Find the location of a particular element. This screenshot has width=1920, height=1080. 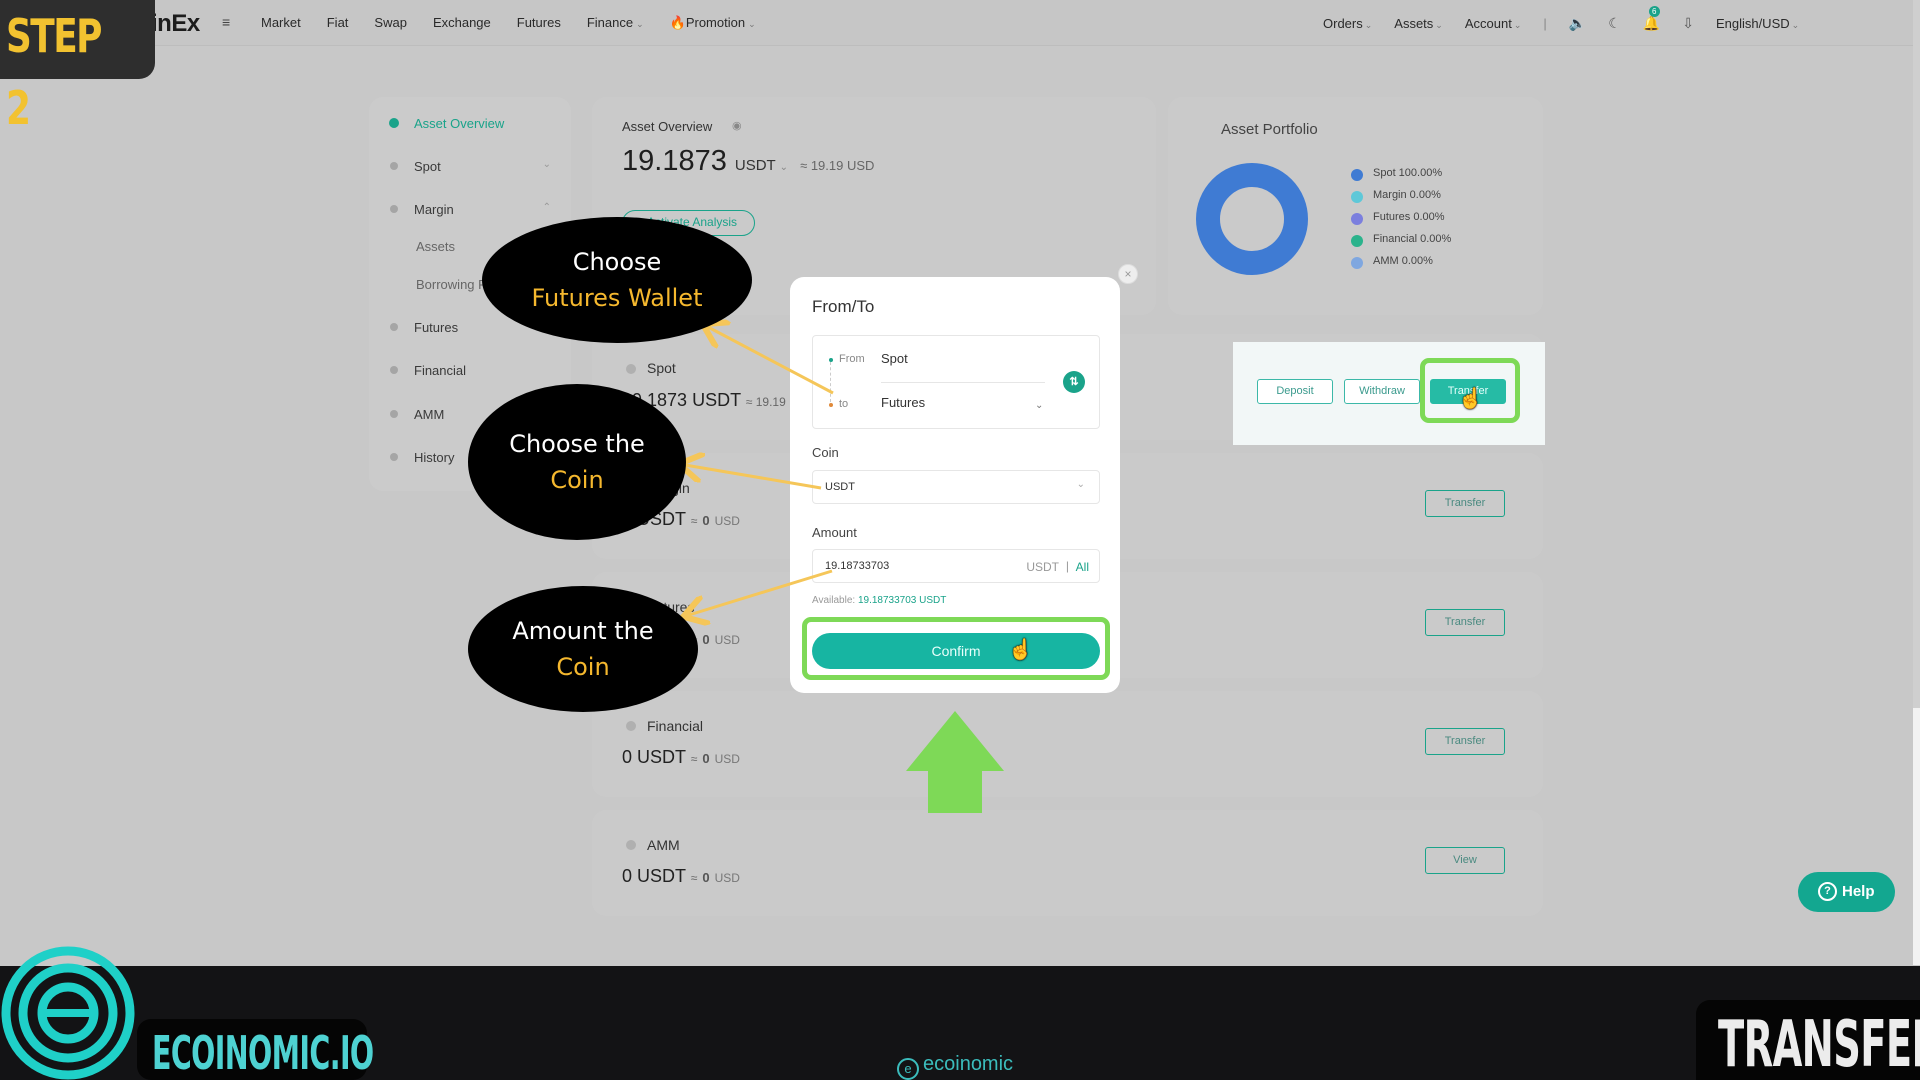

callout-text: Choose is located at coordinates (617, 262).